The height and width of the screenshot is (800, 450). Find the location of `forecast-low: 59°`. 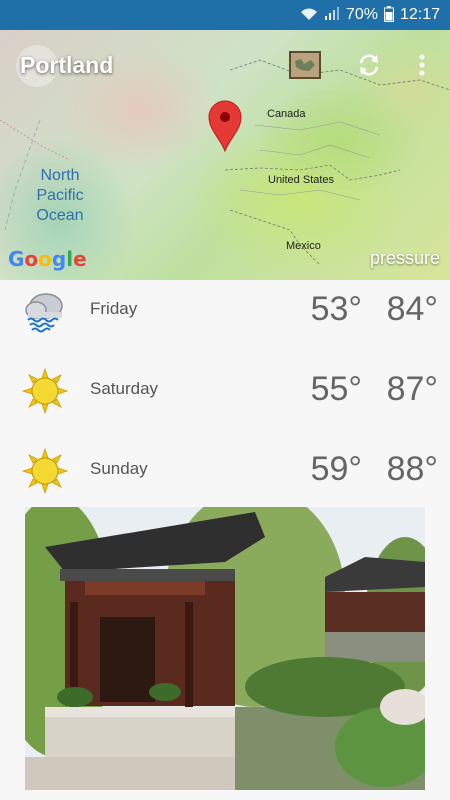

forecast-low: 59° is located at coordinates (336, 469).